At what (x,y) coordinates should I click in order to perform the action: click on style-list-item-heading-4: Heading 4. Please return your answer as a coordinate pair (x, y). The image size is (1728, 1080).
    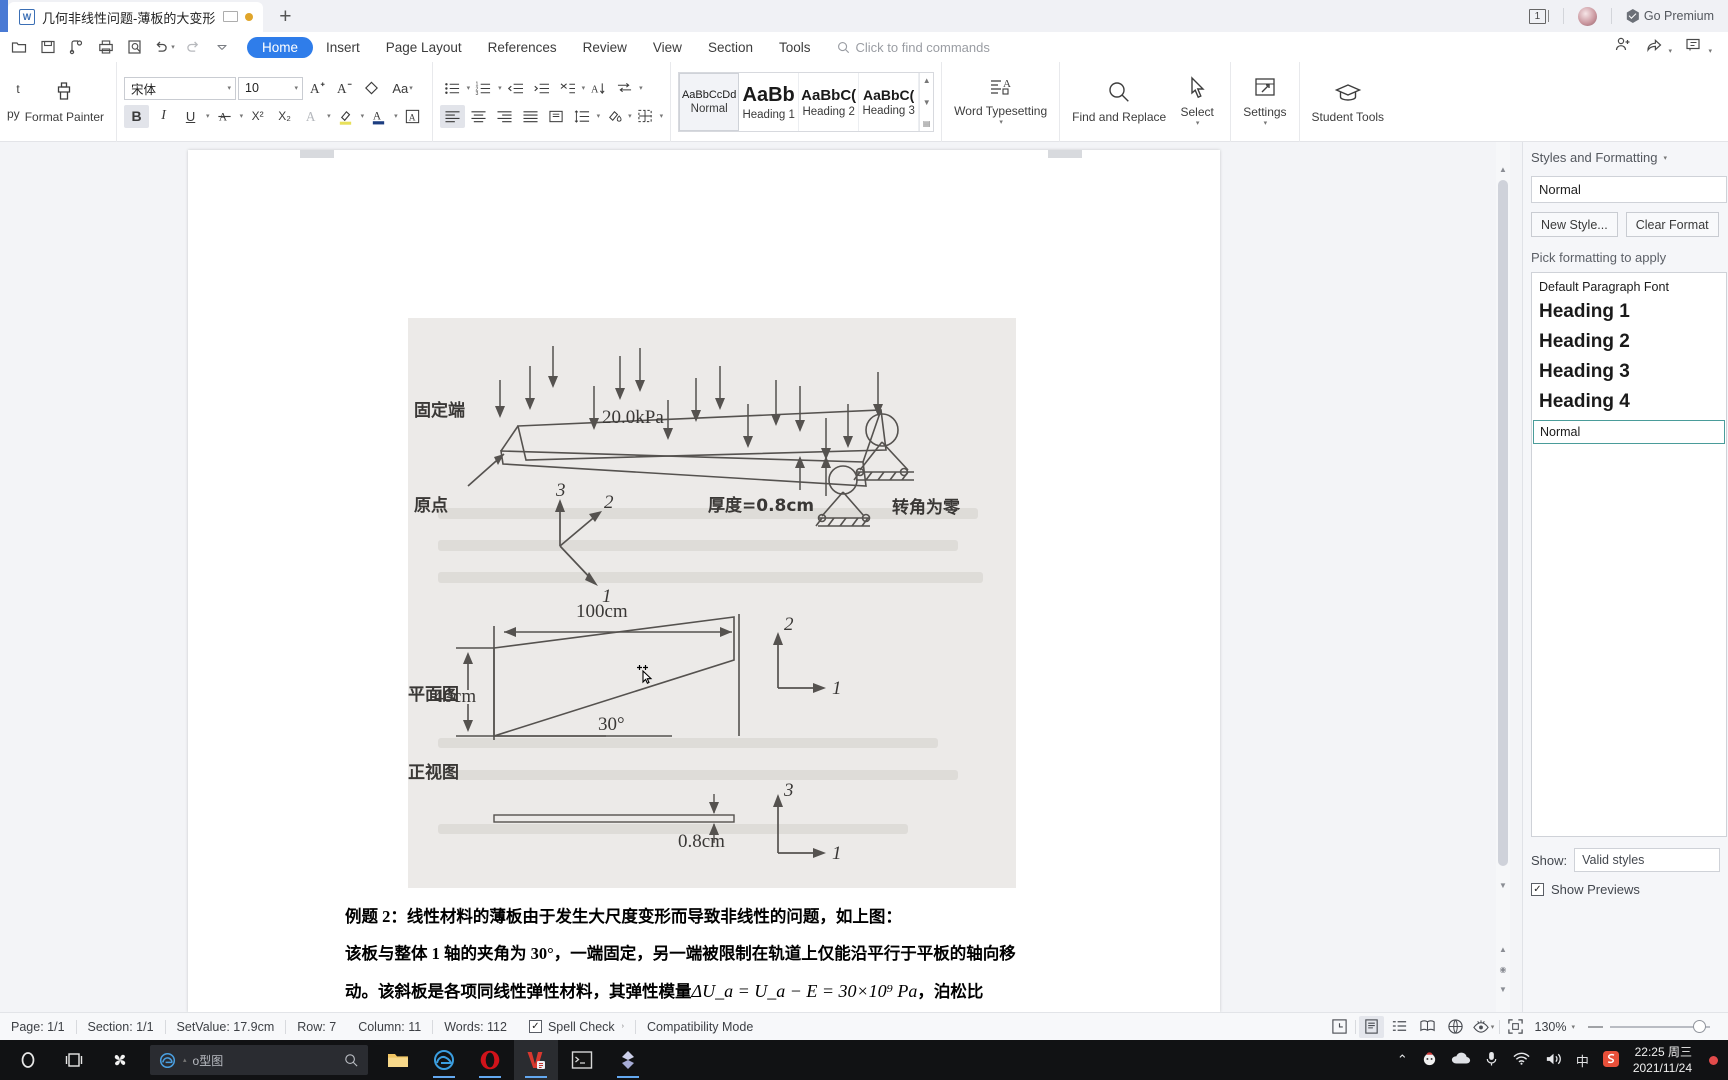
    Looking at the image, I should click on (1629, 402).